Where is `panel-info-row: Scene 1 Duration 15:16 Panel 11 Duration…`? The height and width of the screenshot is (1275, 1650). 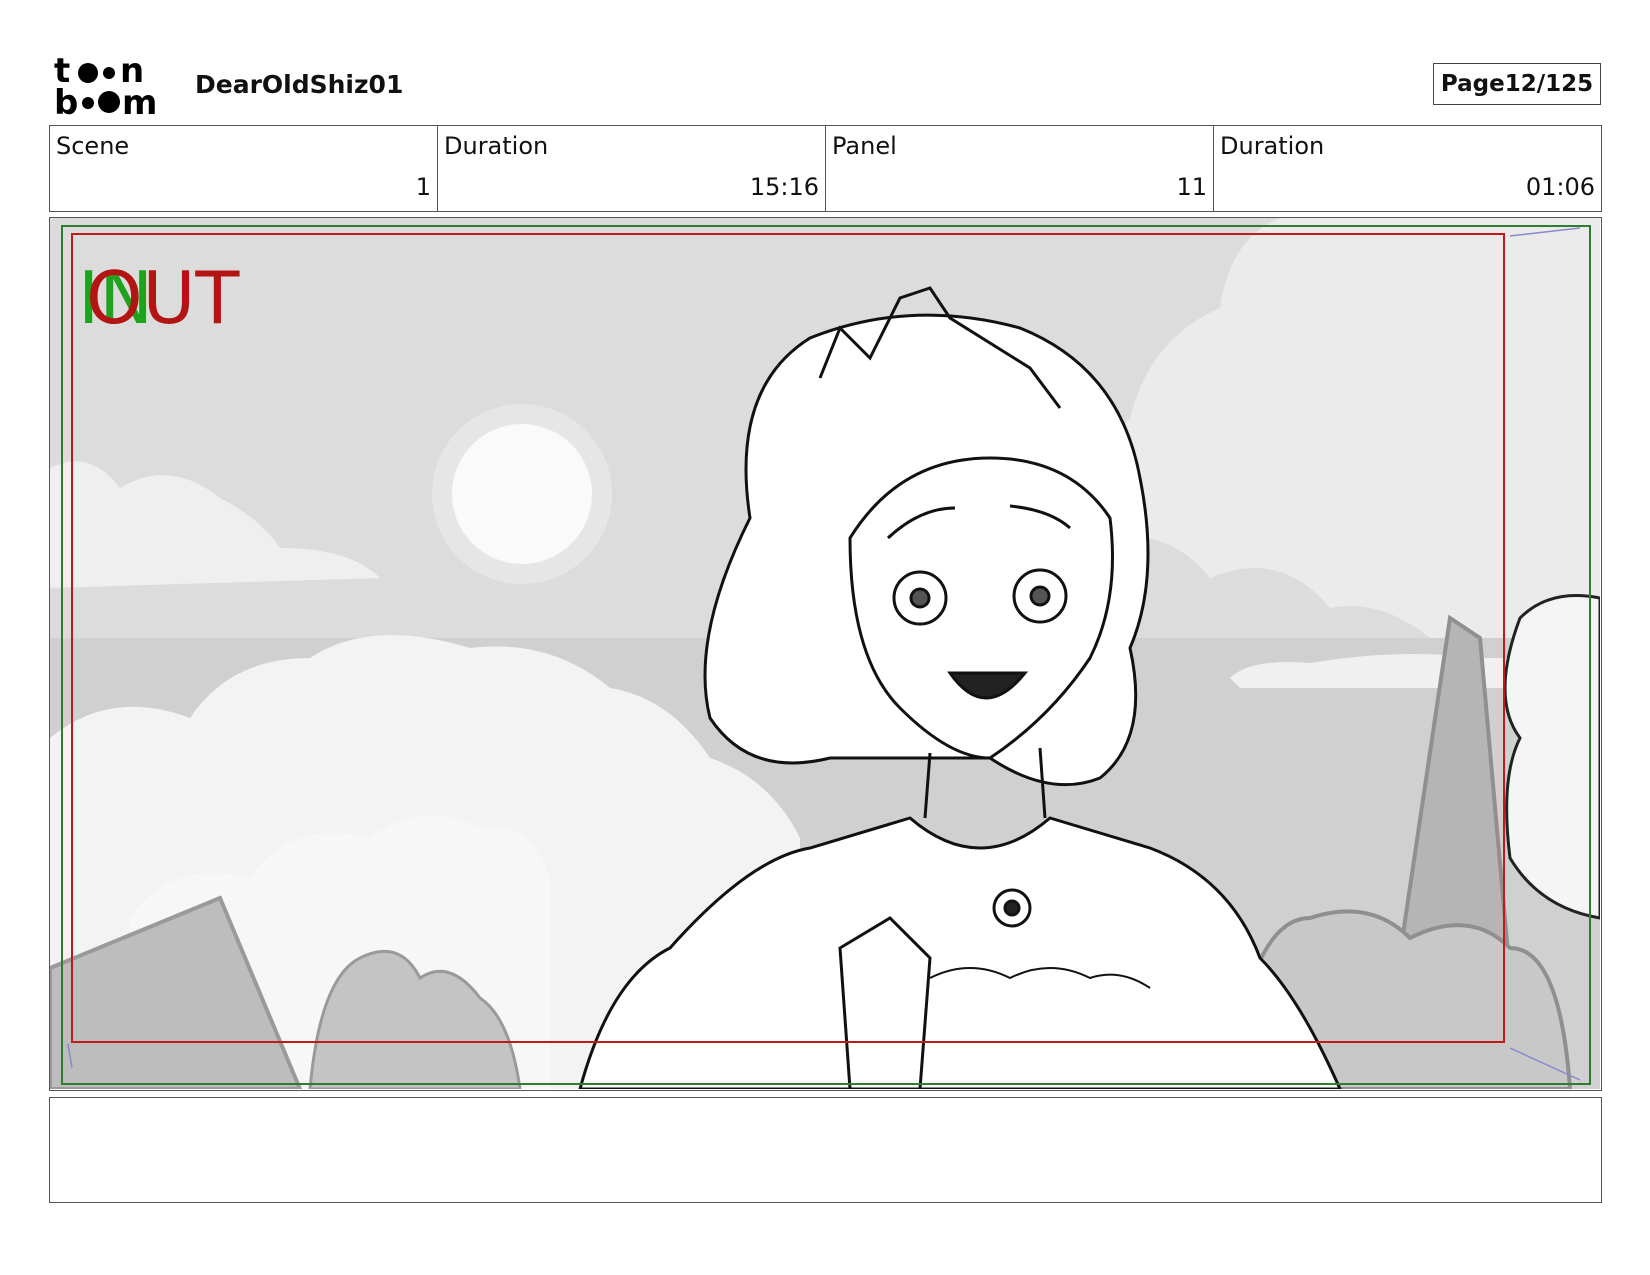 panel-info-row: Scene 1 Duration 15:16 Panel 11 Duration… is located at coordinates (825, 168).